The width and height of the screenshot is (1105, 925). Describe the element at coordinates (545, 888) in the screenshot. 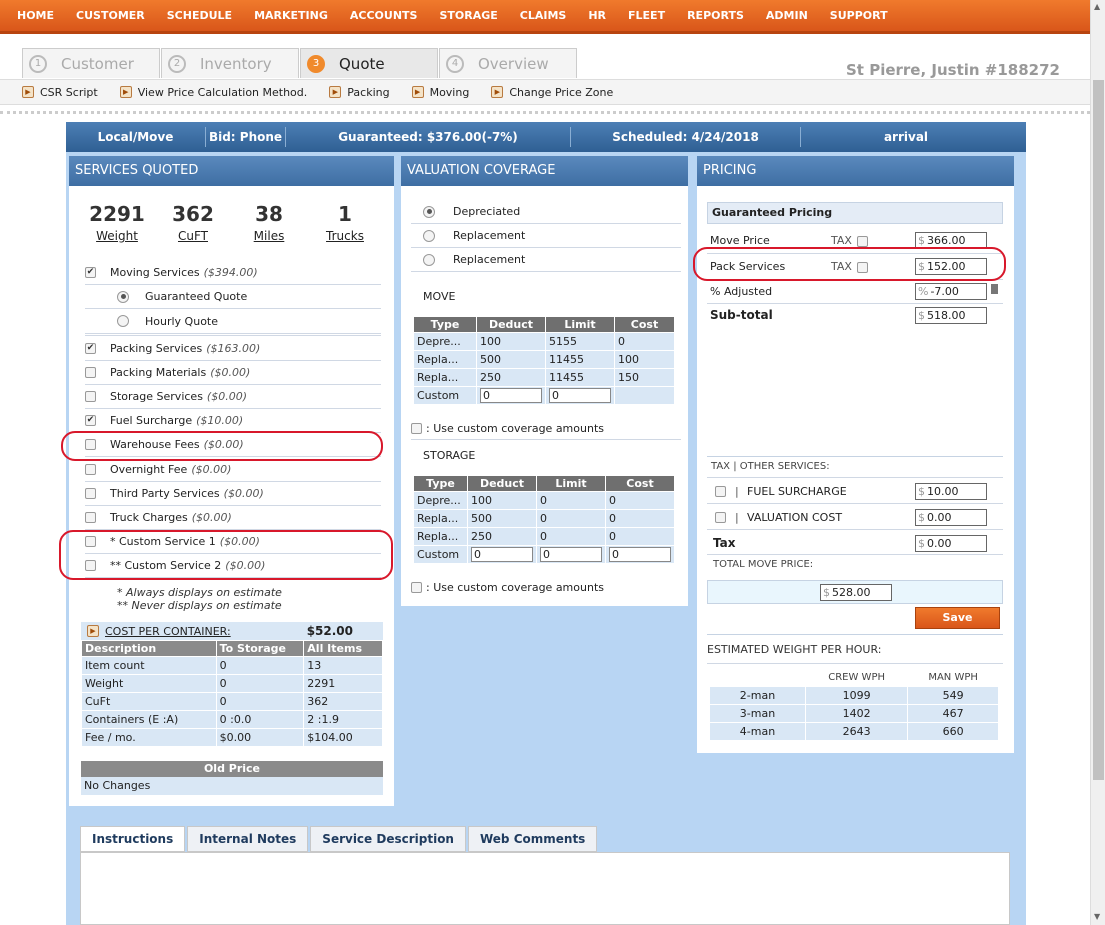

I see `instructions-textarea` at that location.